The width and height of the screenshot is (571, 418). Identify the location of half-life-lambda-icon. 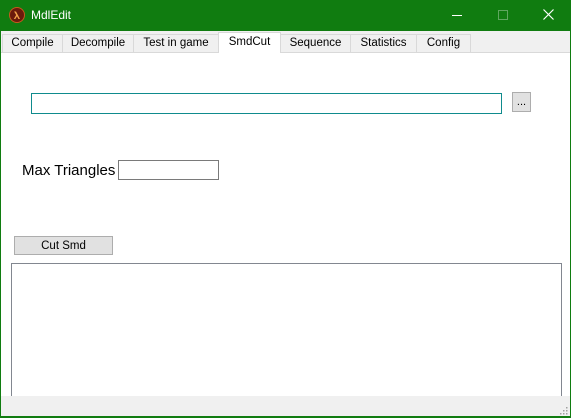
(17, 15).